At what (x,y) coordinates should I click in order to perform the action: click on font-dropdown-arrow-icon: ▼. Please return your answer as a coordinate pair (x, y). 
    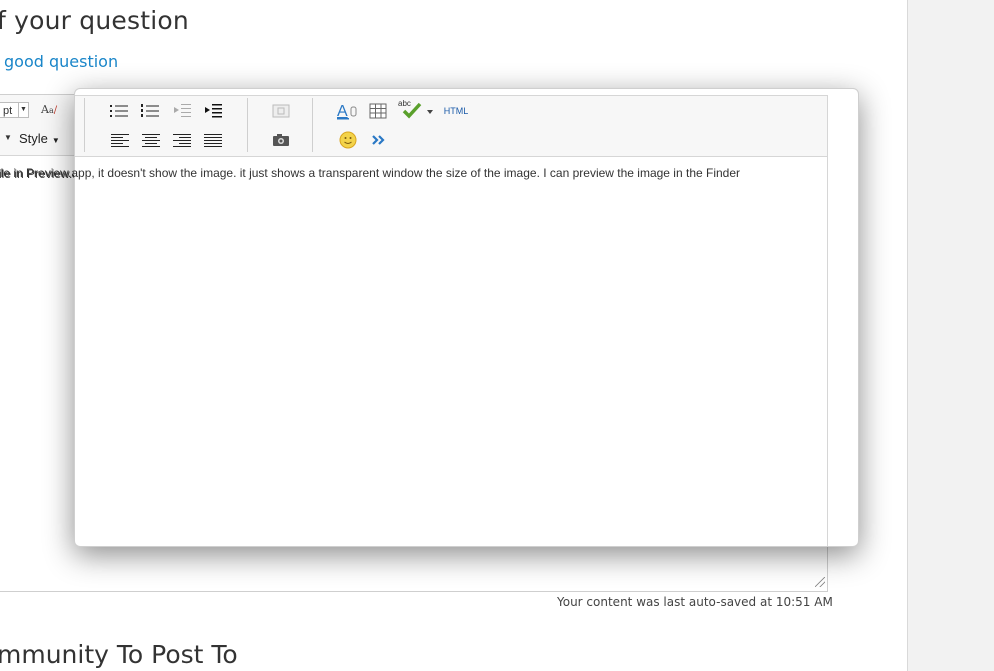
    Looking at the image, I should click on (8, 137).